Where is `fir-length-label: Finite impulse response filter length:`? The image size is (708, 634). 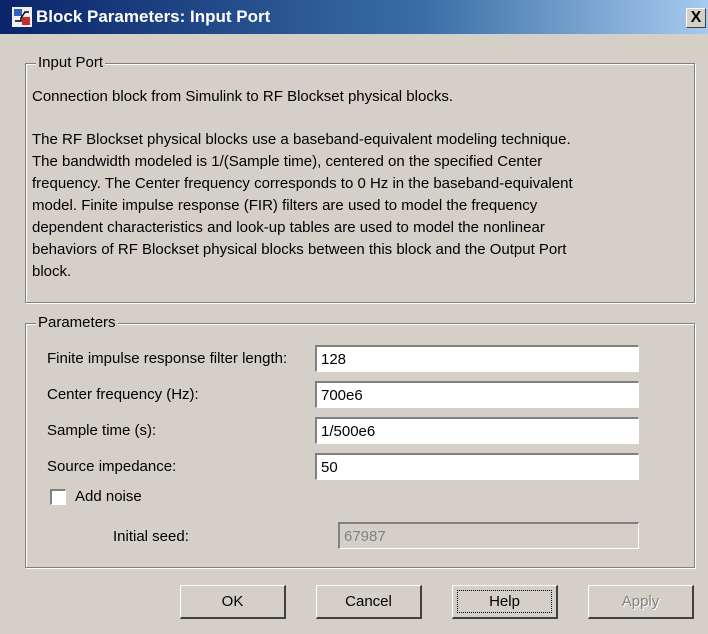
fir-length-label: Finite impulse response filter length: is located at coordinates (167, 358).